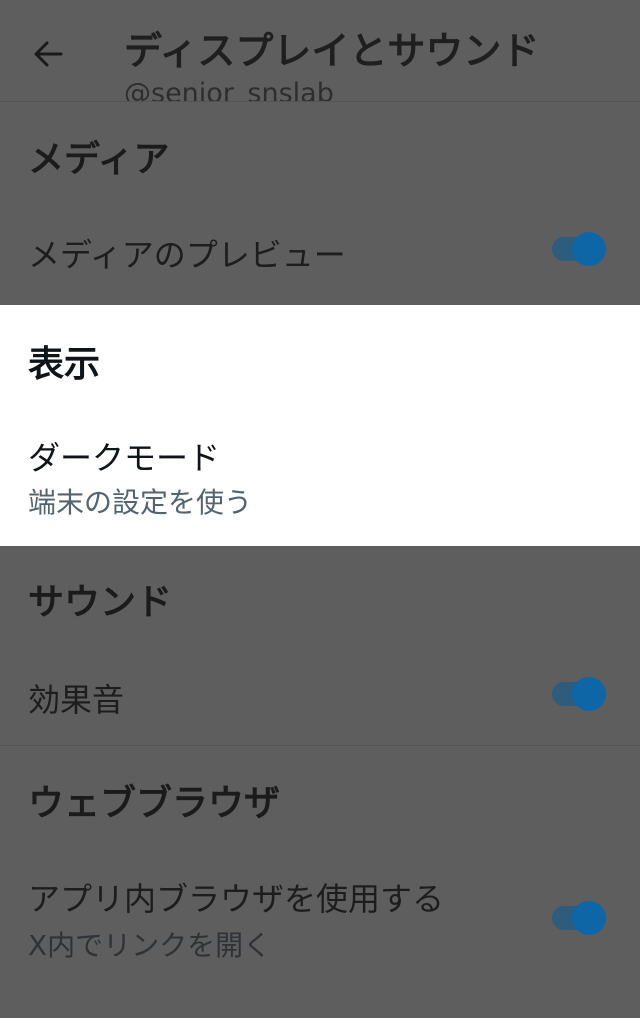  I want to click on arrow-left-icon, so click(48, 54).